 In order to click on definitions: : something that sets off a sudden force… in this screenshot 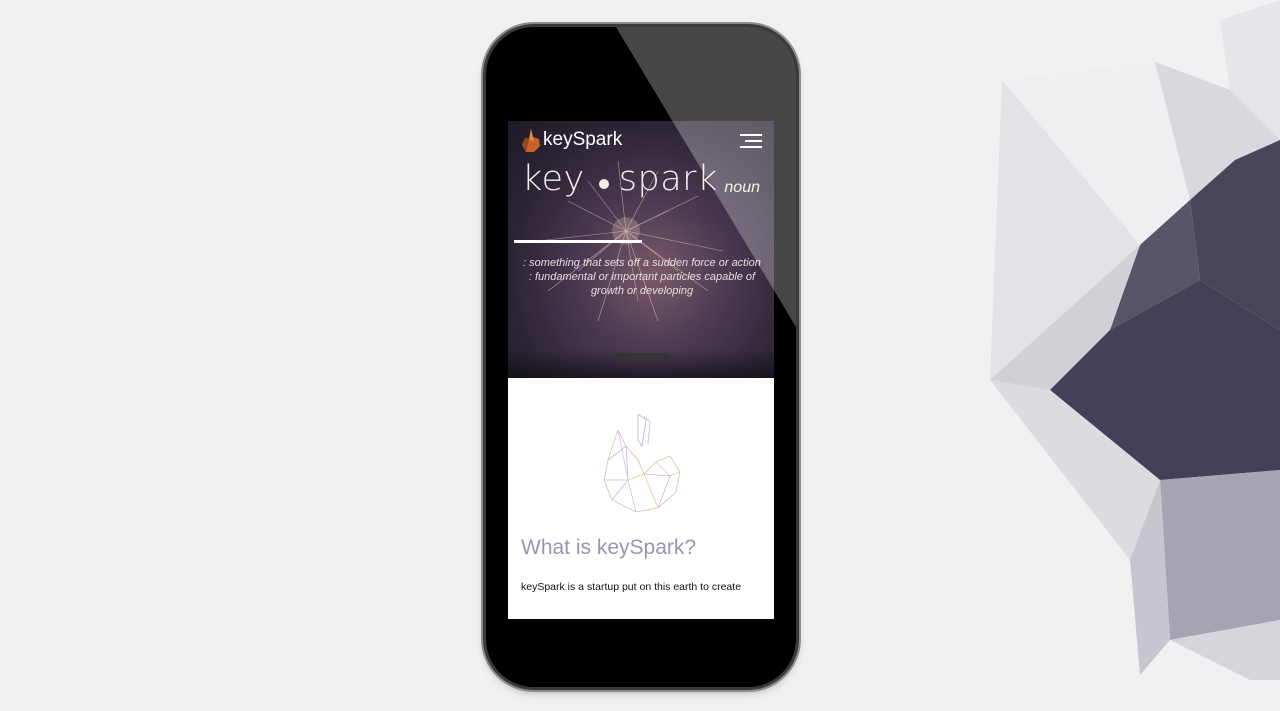, I will do `click(642, 277)`.